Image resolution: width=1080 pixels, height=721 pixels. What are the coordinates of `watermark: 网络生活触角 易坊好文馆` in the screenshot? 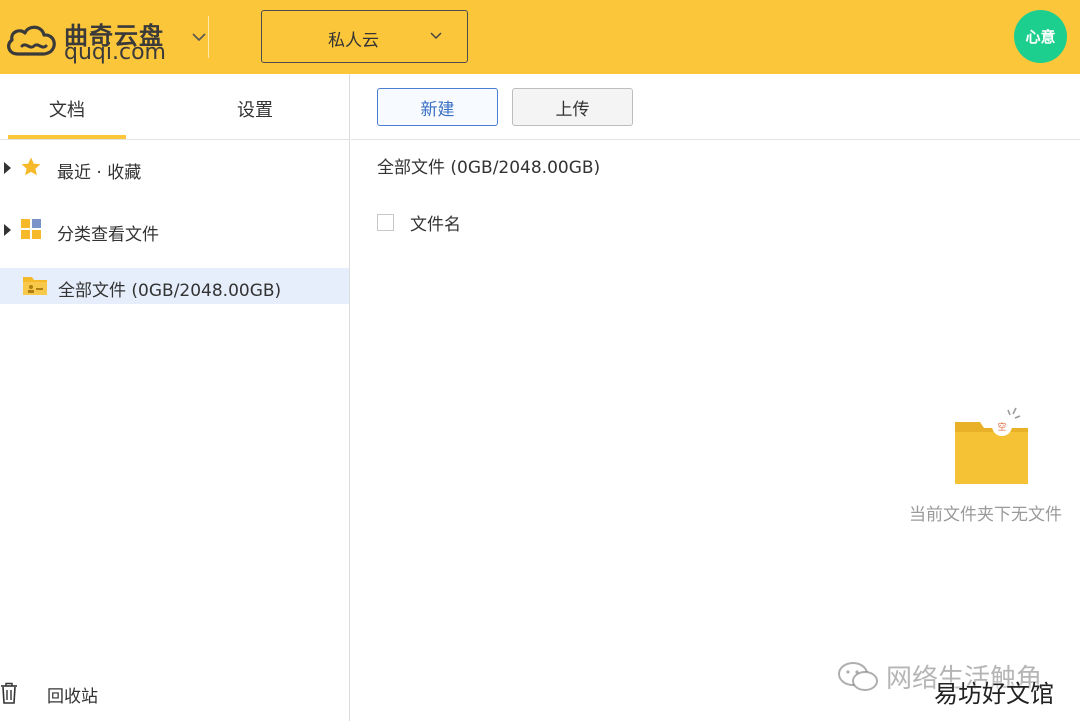 It's located at (956, 688).